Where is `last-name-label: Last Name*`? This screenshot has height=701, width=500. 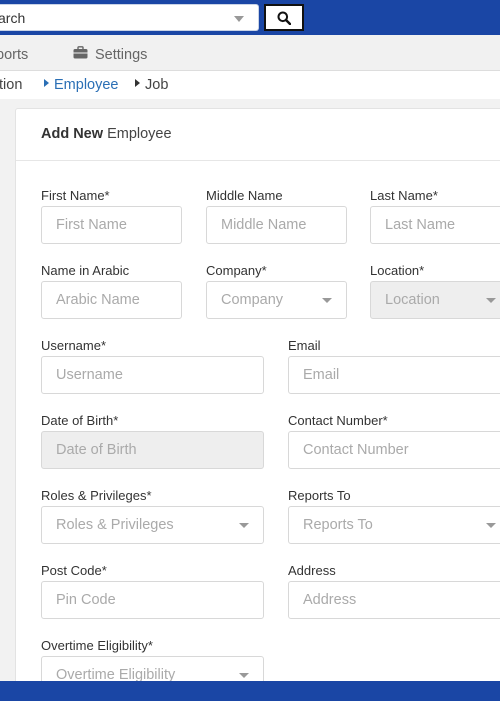
last-name-label: Last Name* is located at coordinates (404, 195).